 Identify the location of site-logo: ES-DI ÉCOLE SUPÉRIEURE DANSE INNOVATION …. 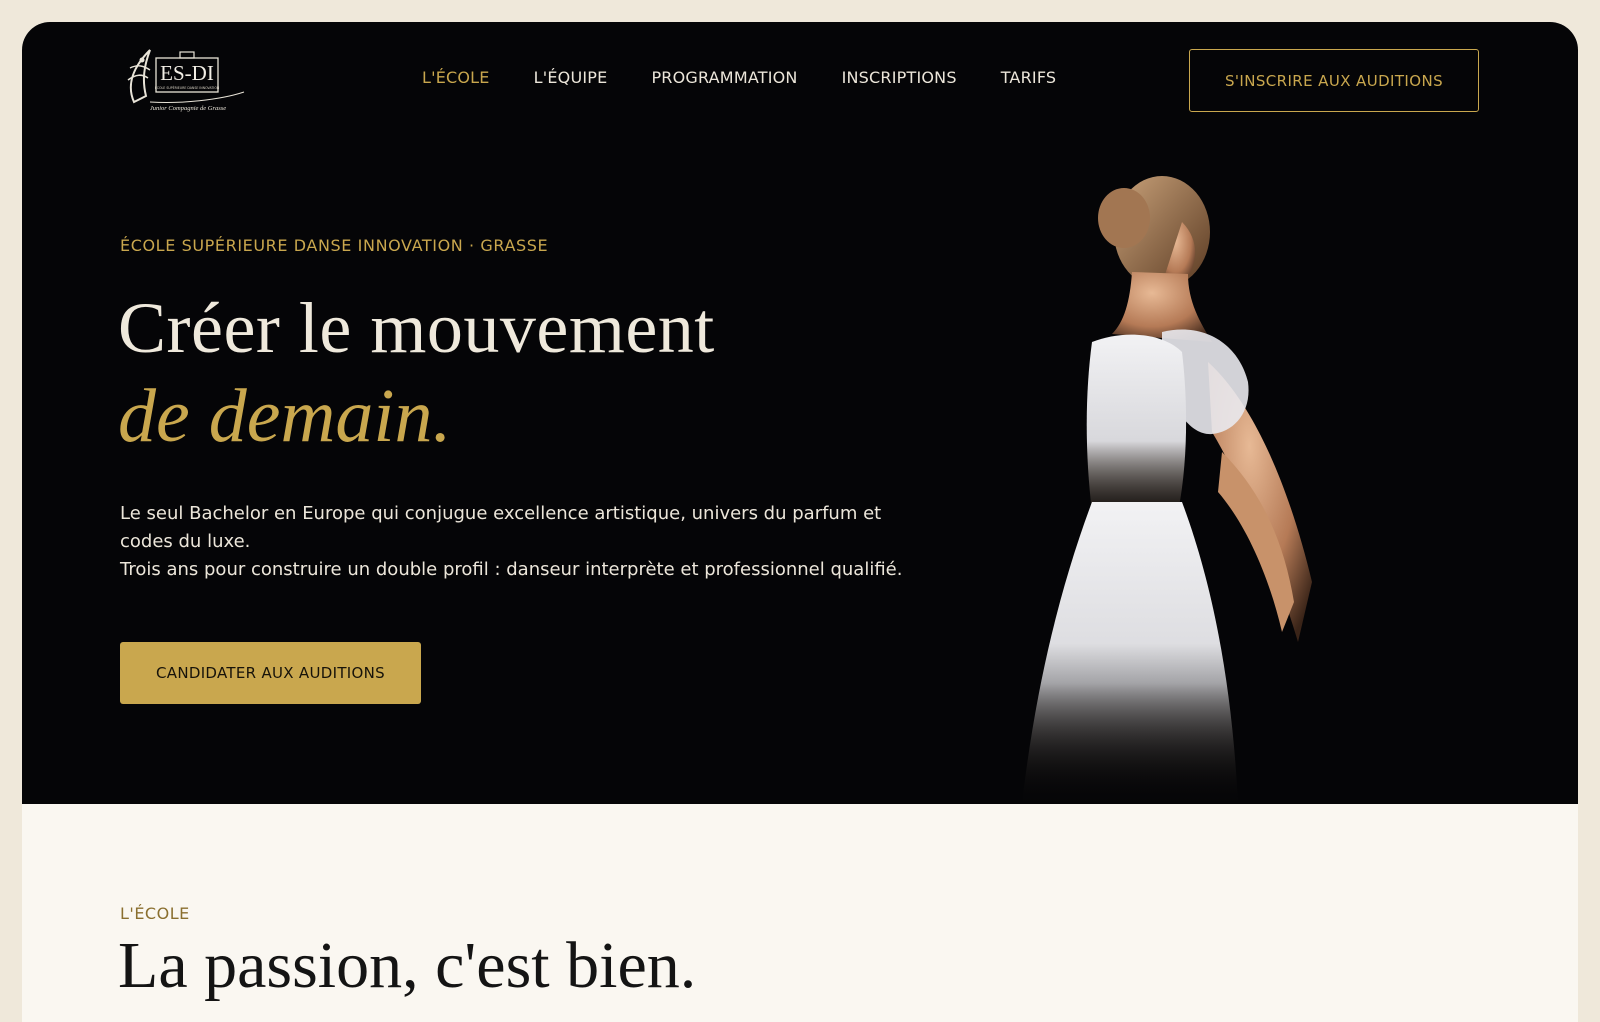
(185, 80).